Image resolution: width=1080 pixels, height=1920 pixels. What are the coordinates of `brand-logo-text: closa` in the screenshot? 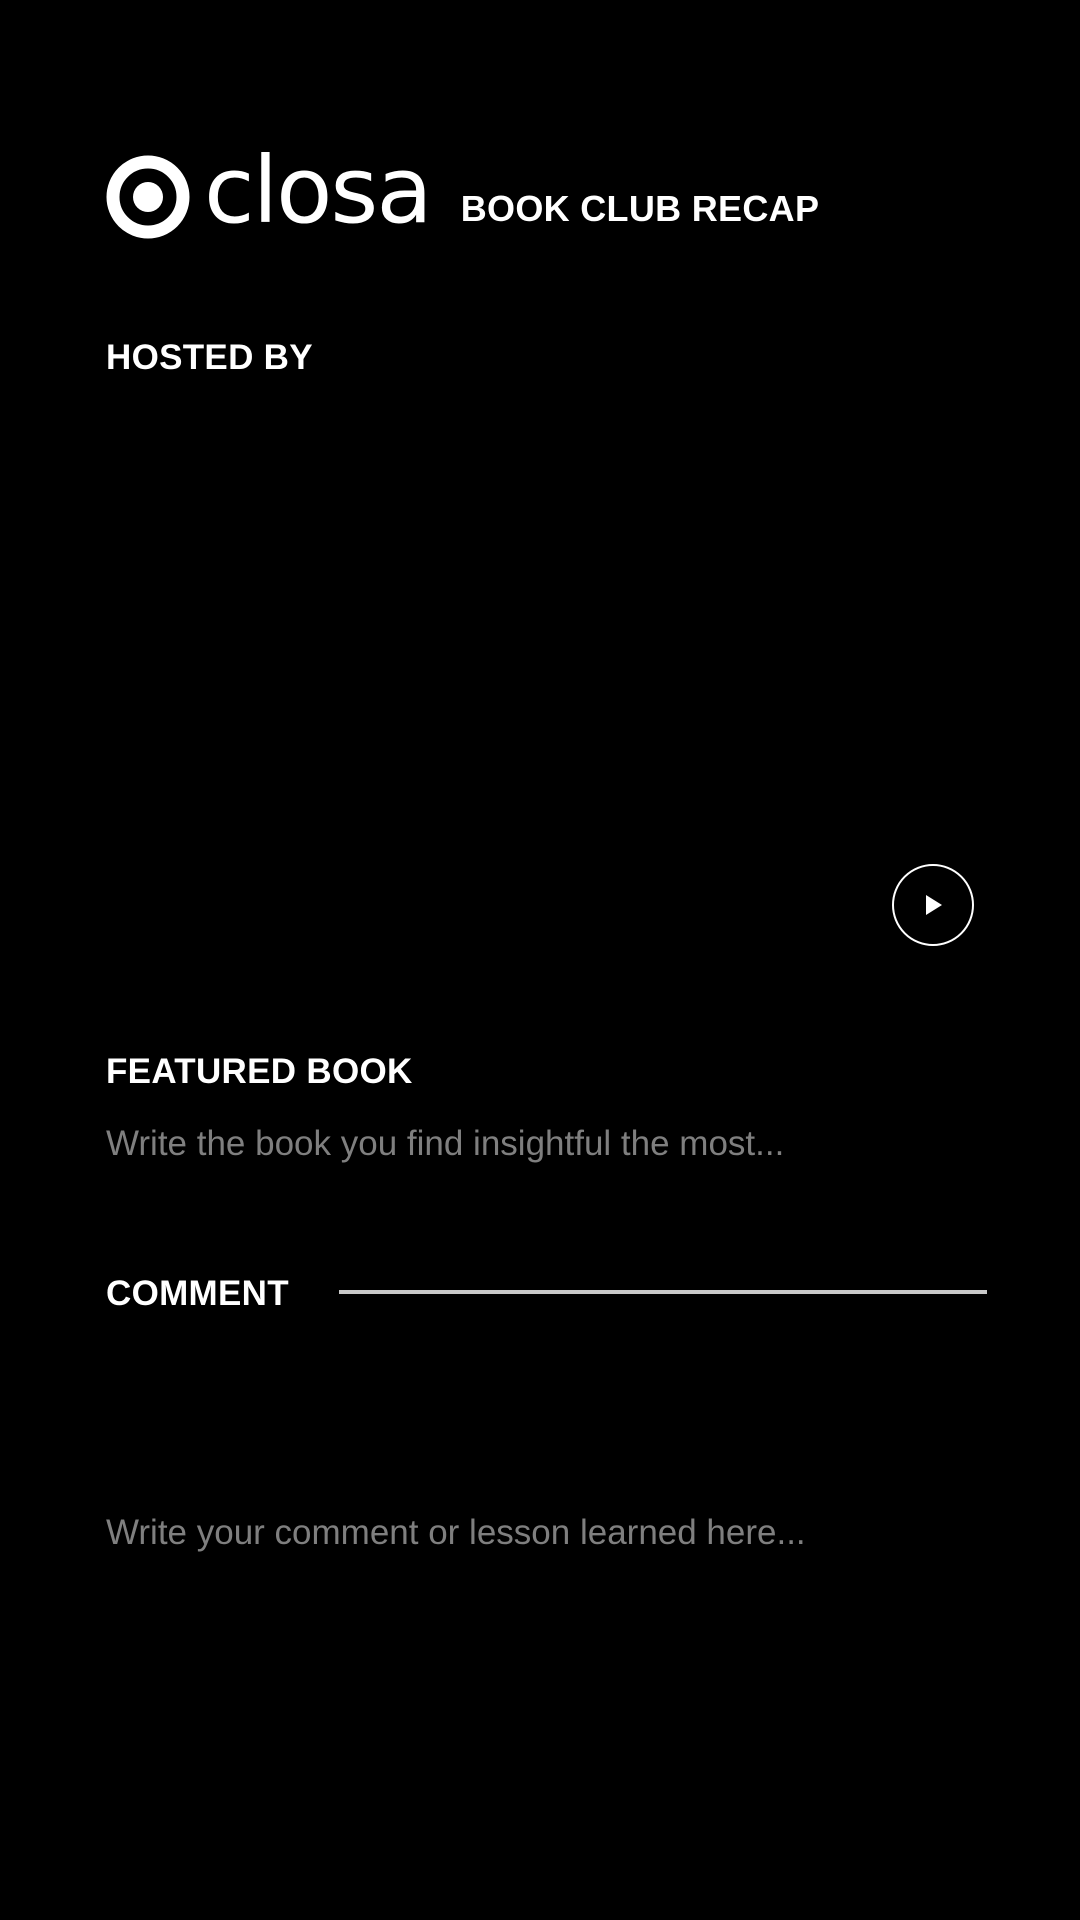 It's located at (318, 190).